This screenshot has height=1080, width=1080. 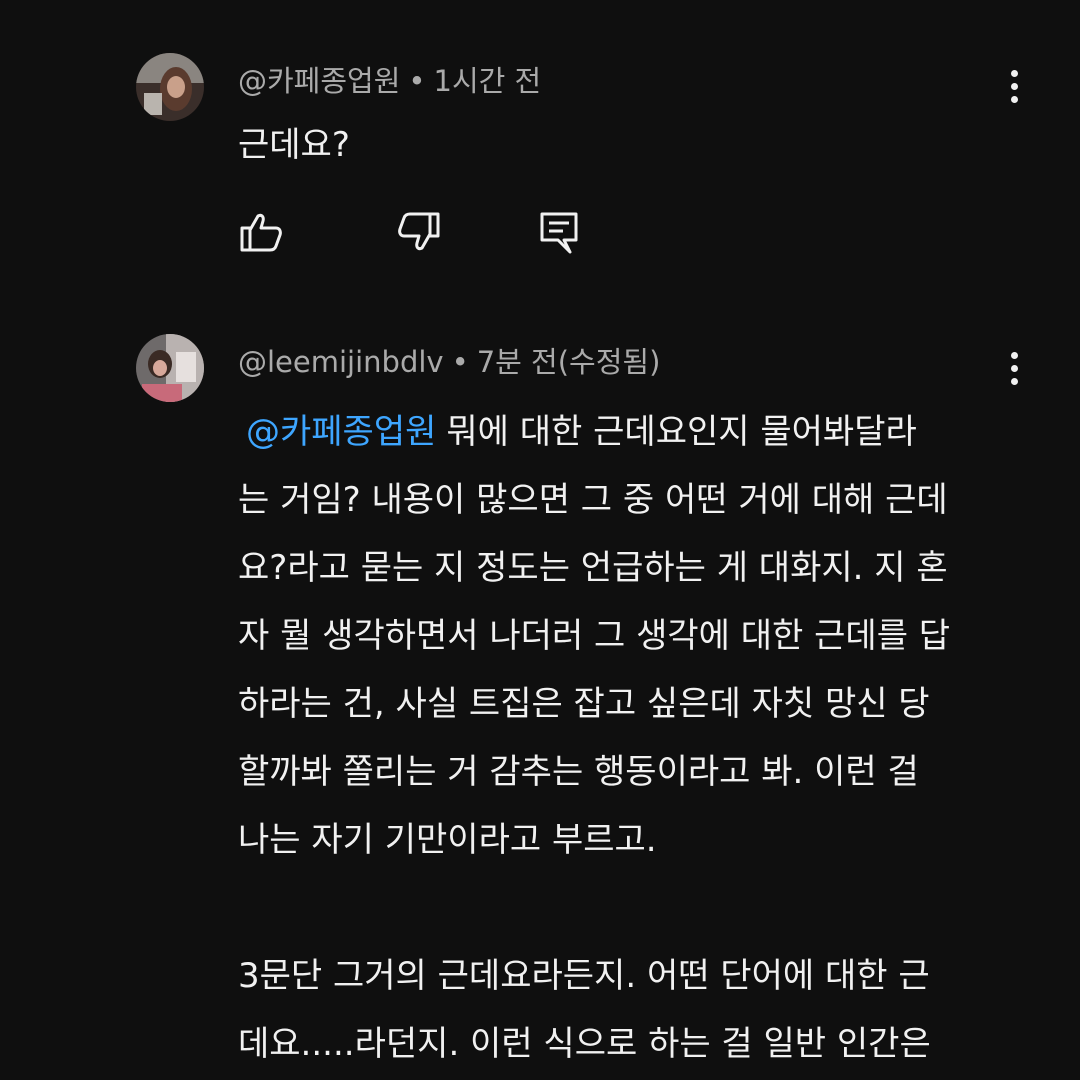 What do you see at coordinates (341, 432) in the screenshot?
I see `mention-link: @카페종업원` at bounding box center [341, 432].